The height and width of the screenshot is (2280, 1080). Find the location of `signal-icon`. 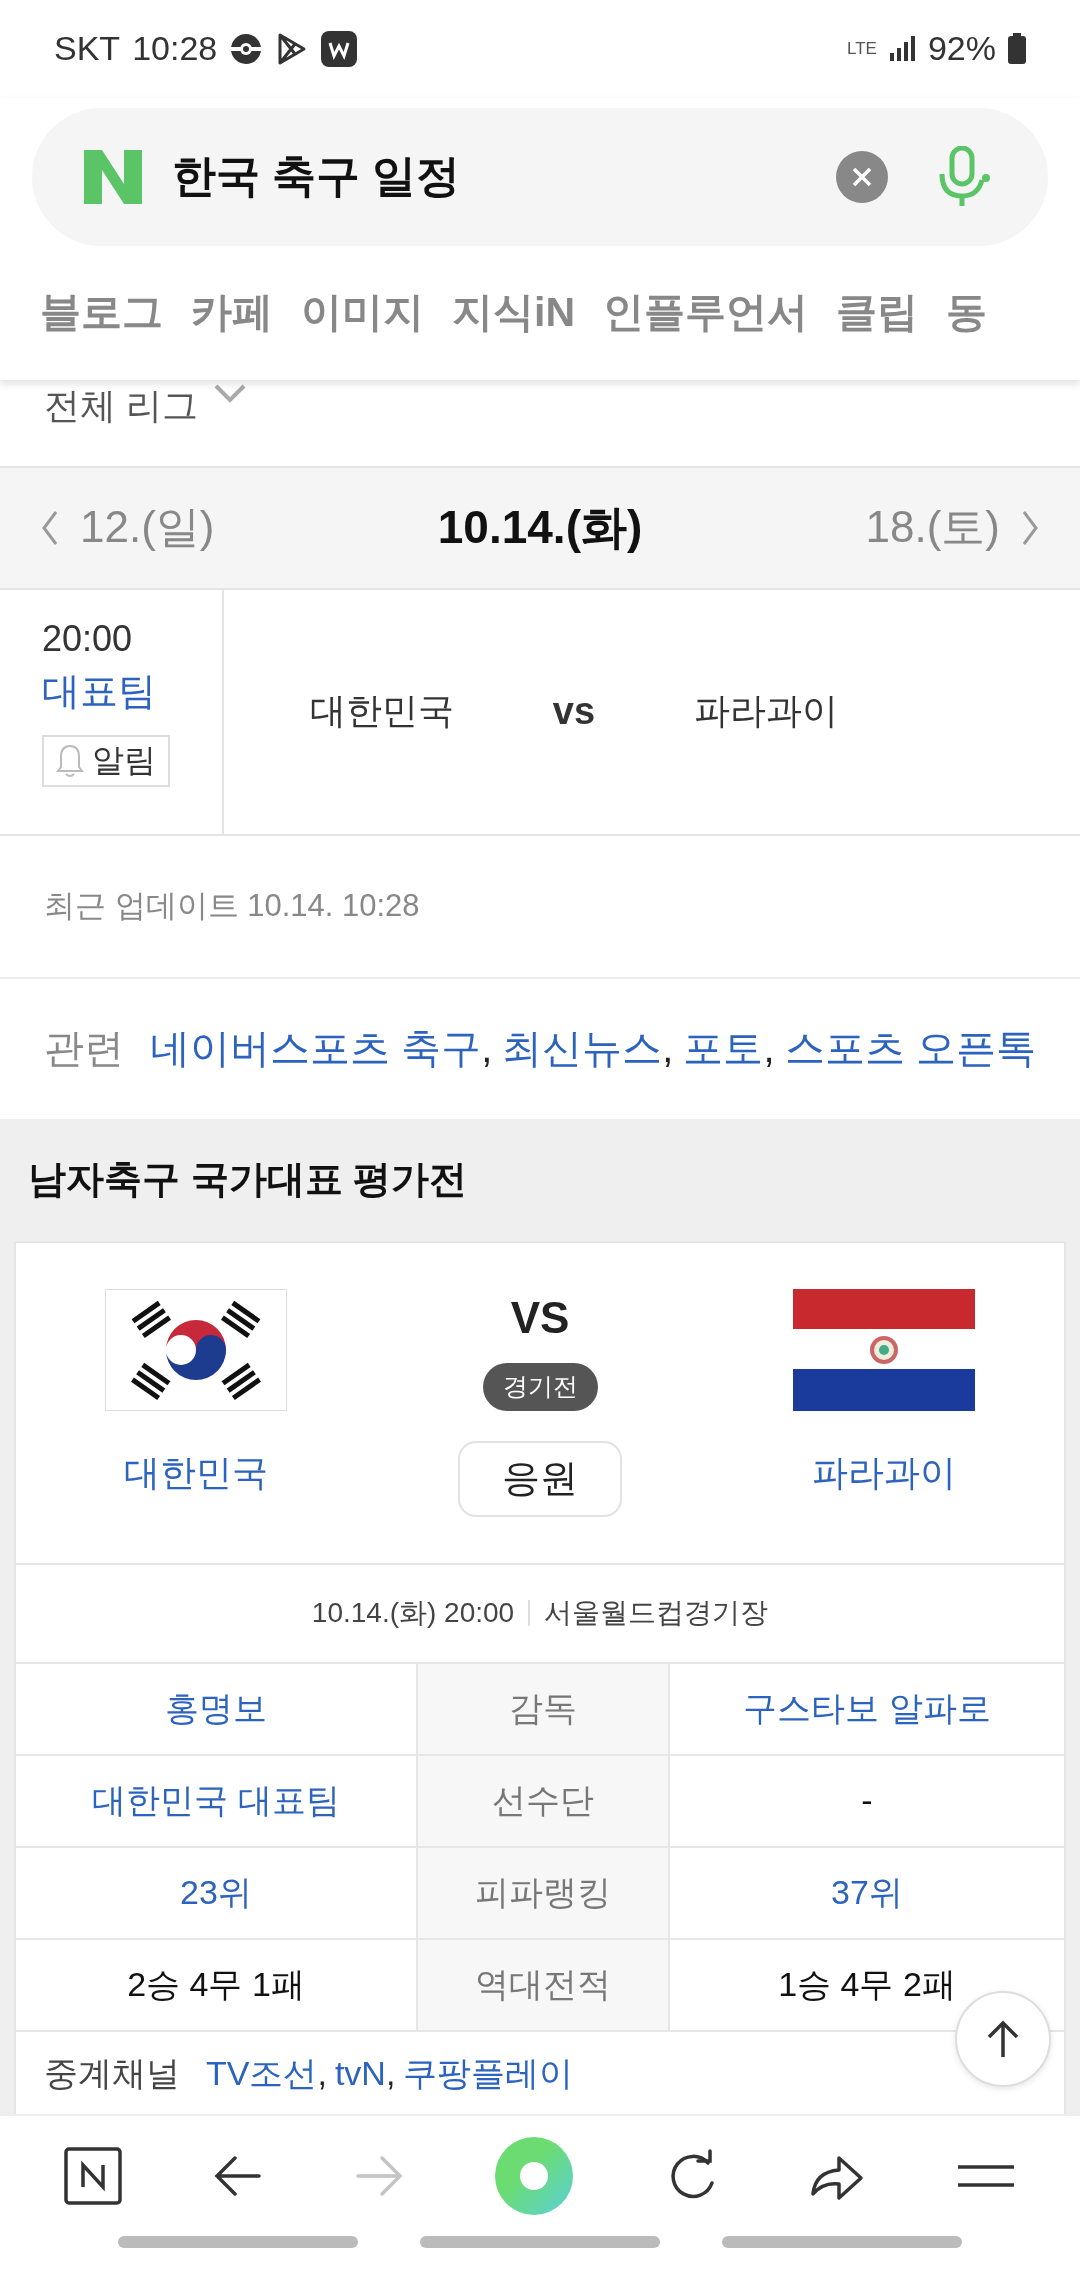

signal-icon is located at coordinates (902, 49).